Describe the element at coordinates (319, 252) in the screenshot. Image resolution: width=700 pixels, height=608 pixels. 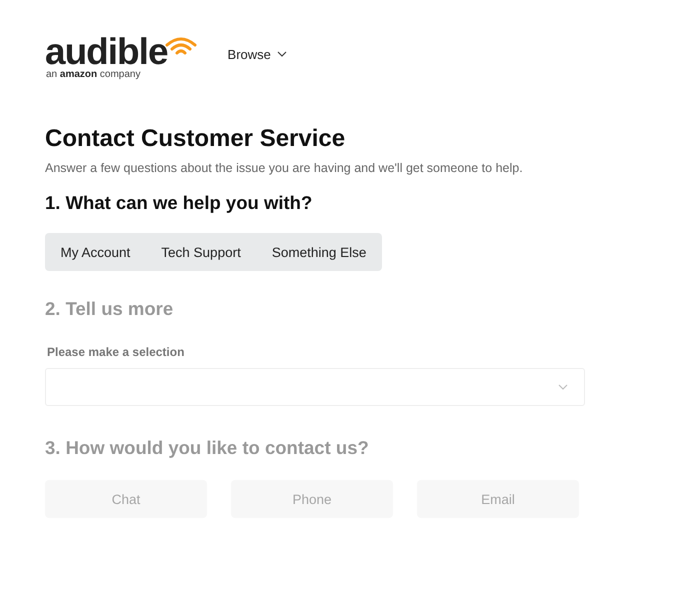
I see `option-button: Something Else` at that location.